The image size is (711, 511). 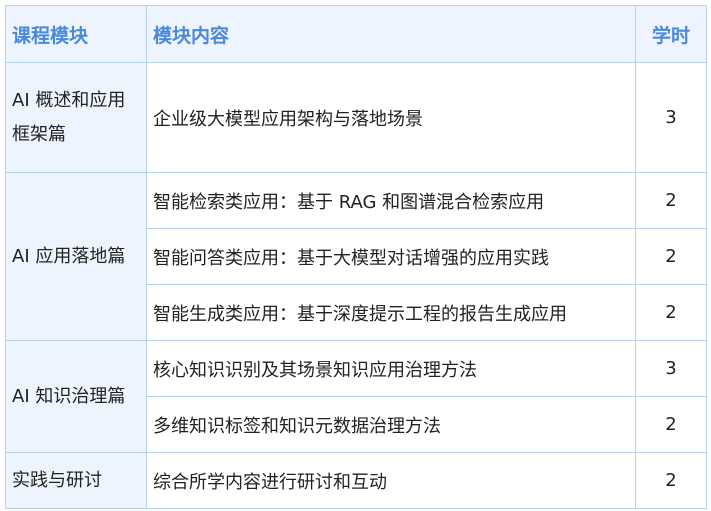 I want to click on header-hours: 学时, so click(x=671, y=34).